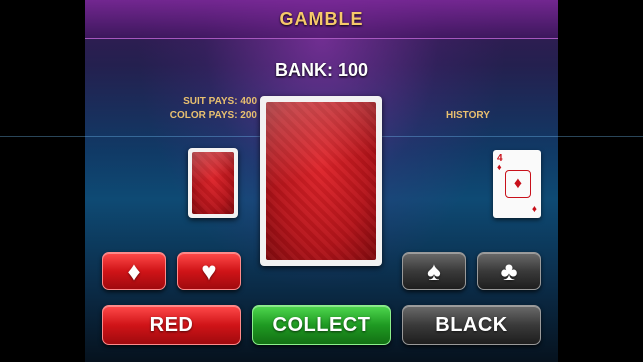  I want to click on page-title: GAMBLE, so click(321, 18).